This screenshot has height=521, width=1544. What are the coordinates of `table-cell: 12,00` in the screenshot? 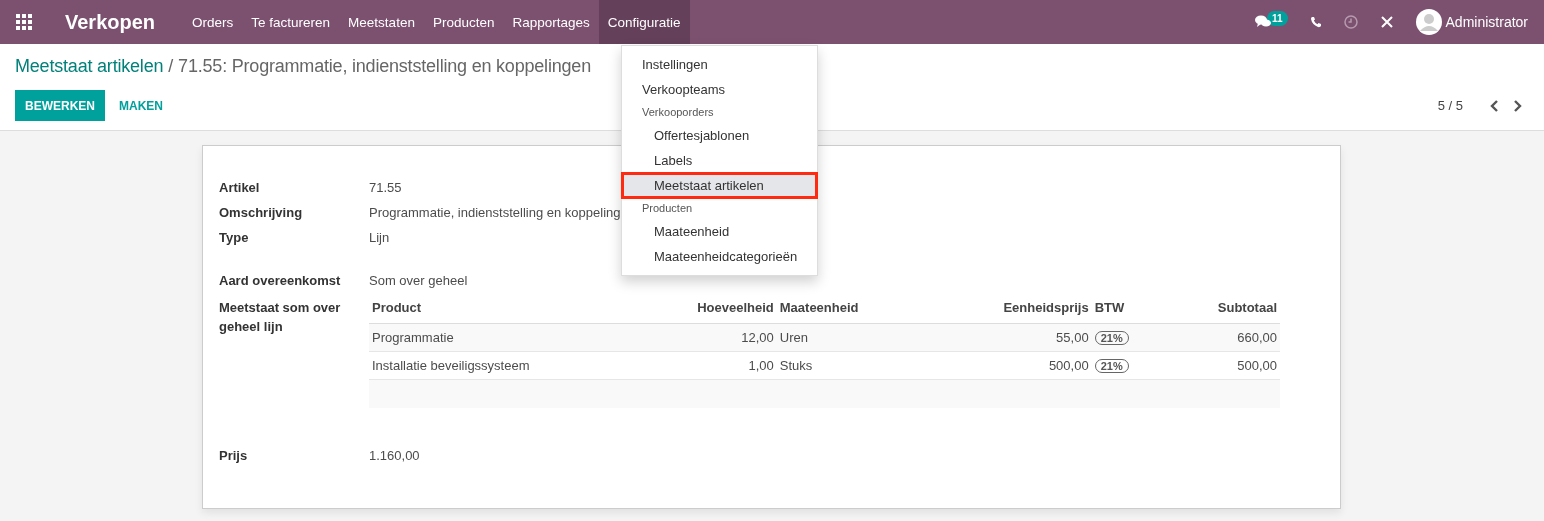 It's located at (703, 337).